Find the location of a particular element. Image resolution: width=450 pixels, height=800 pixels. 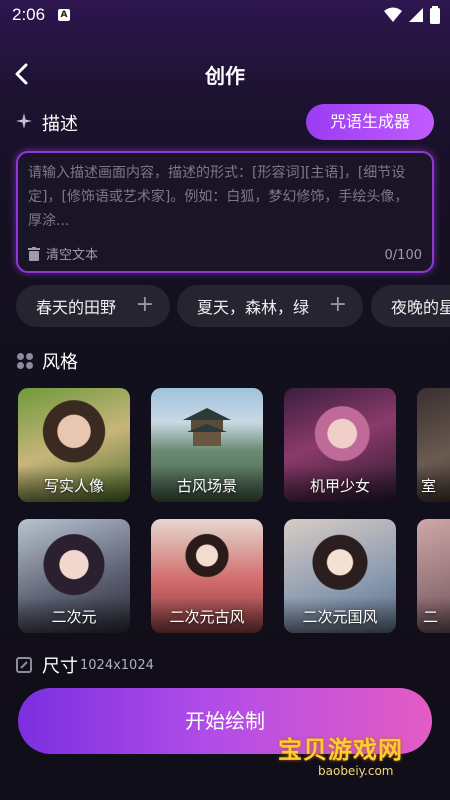

status-icons is located at coordinates (412, 15).